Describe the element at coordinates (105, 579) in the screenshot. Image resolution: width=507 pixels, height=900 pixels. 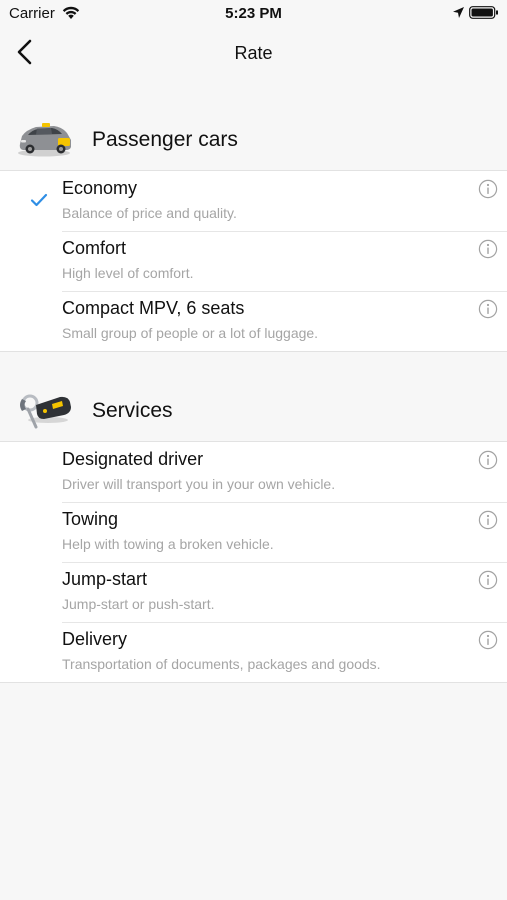
I see `item-title: Jump-start` at that location.